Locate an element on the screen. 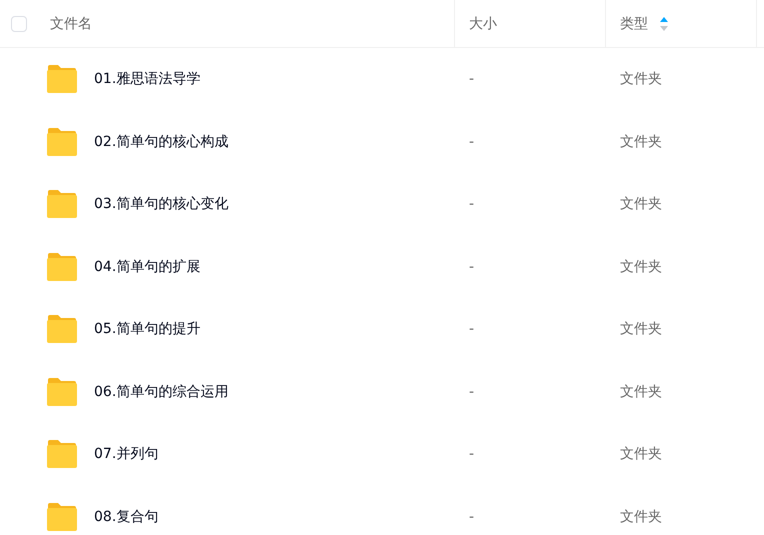 This screenshot has width=764, height=535. column-header: 大小 is located at coordinates (483, 23).